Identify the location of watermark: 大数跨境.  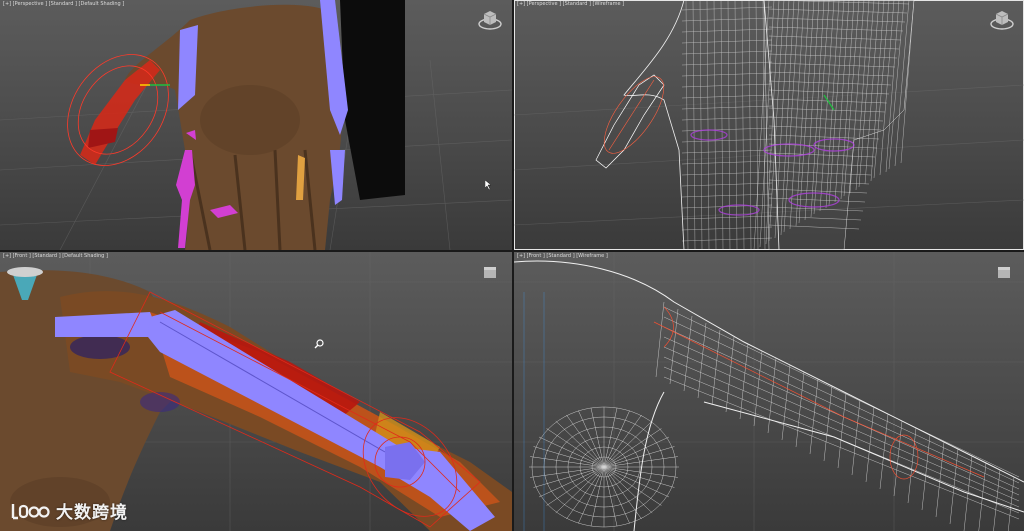
(69, 510).